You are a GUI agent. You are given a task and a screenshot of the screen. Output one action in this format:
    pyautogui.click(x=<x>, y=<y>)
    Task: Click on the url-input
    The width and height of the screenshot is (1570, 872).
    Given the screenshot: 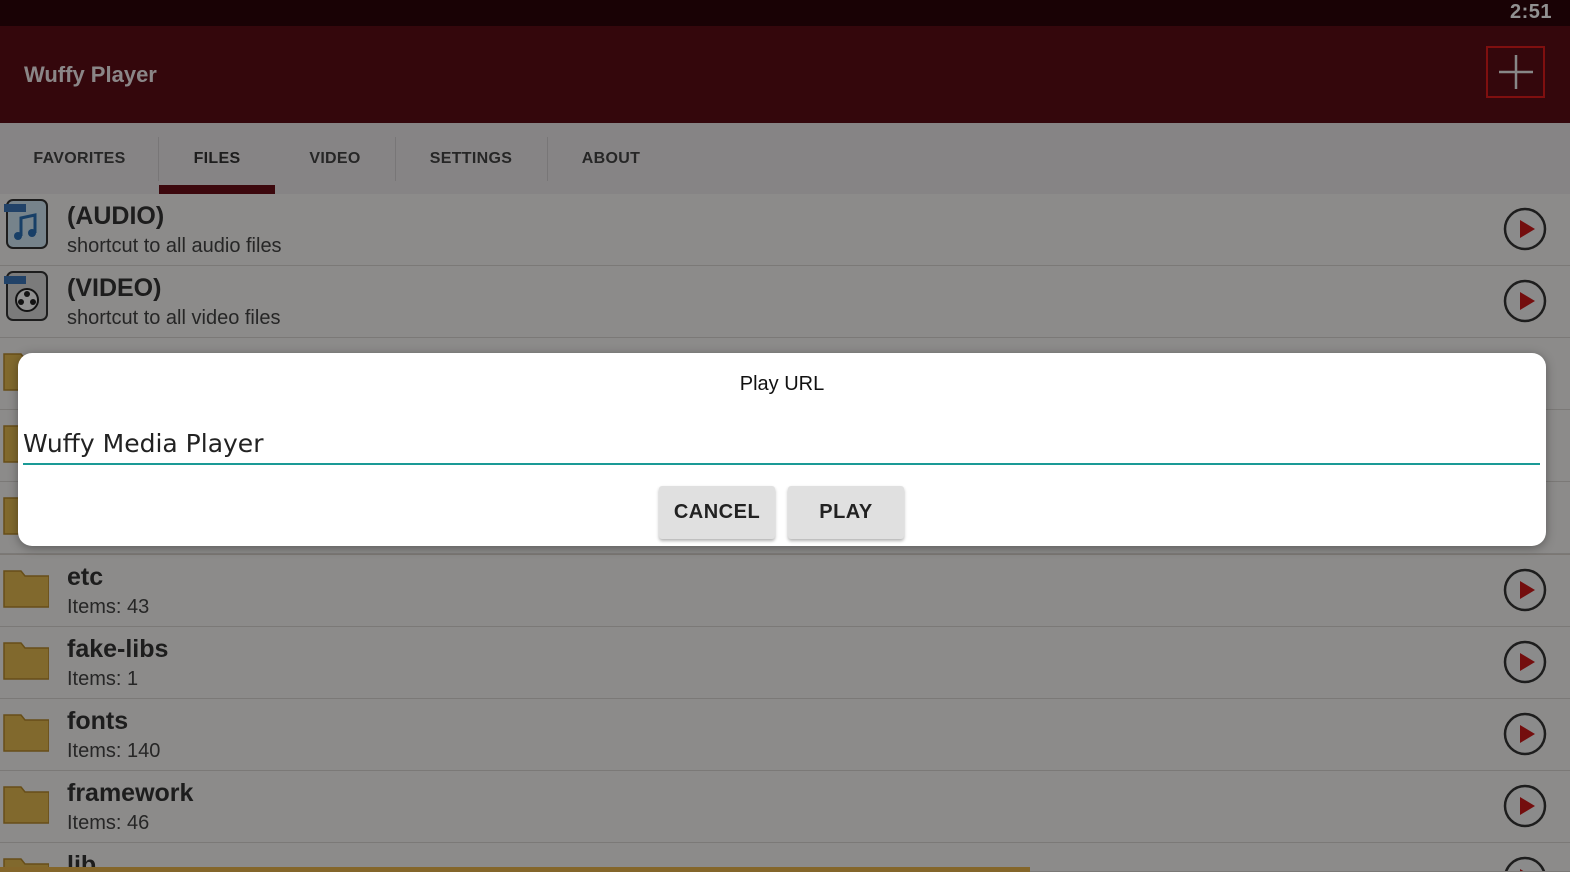 What is the action you would take?
    pyautogui.click(x=781, y=444)
    